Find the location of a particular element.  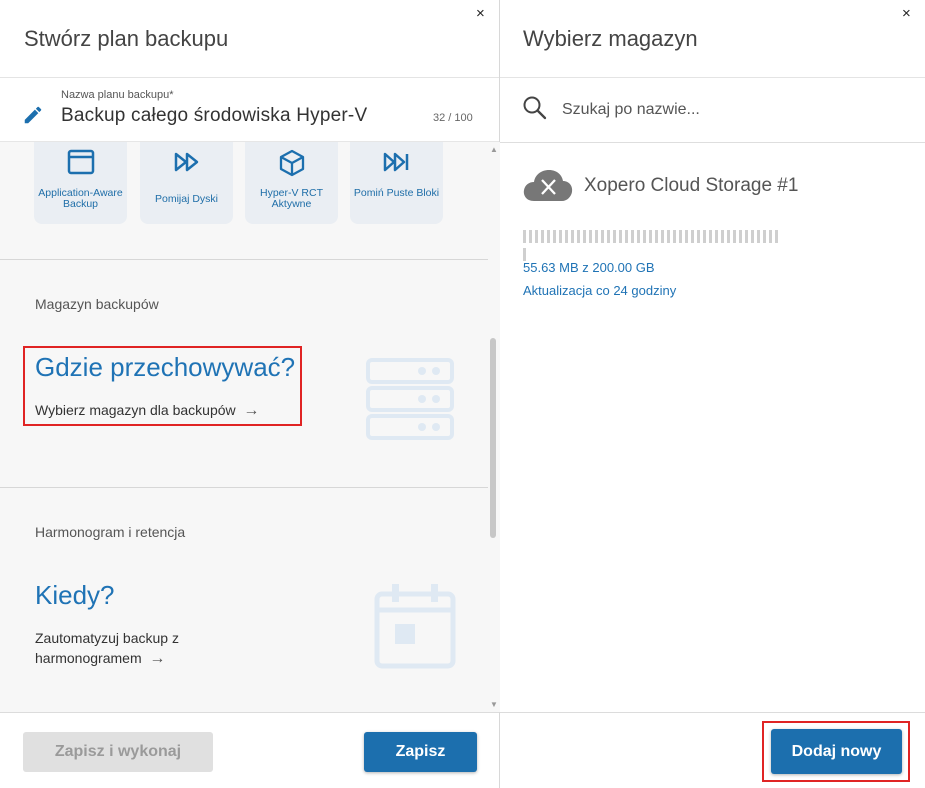

scroll-down-icon: ▼ is located at coordinates (494, 704).